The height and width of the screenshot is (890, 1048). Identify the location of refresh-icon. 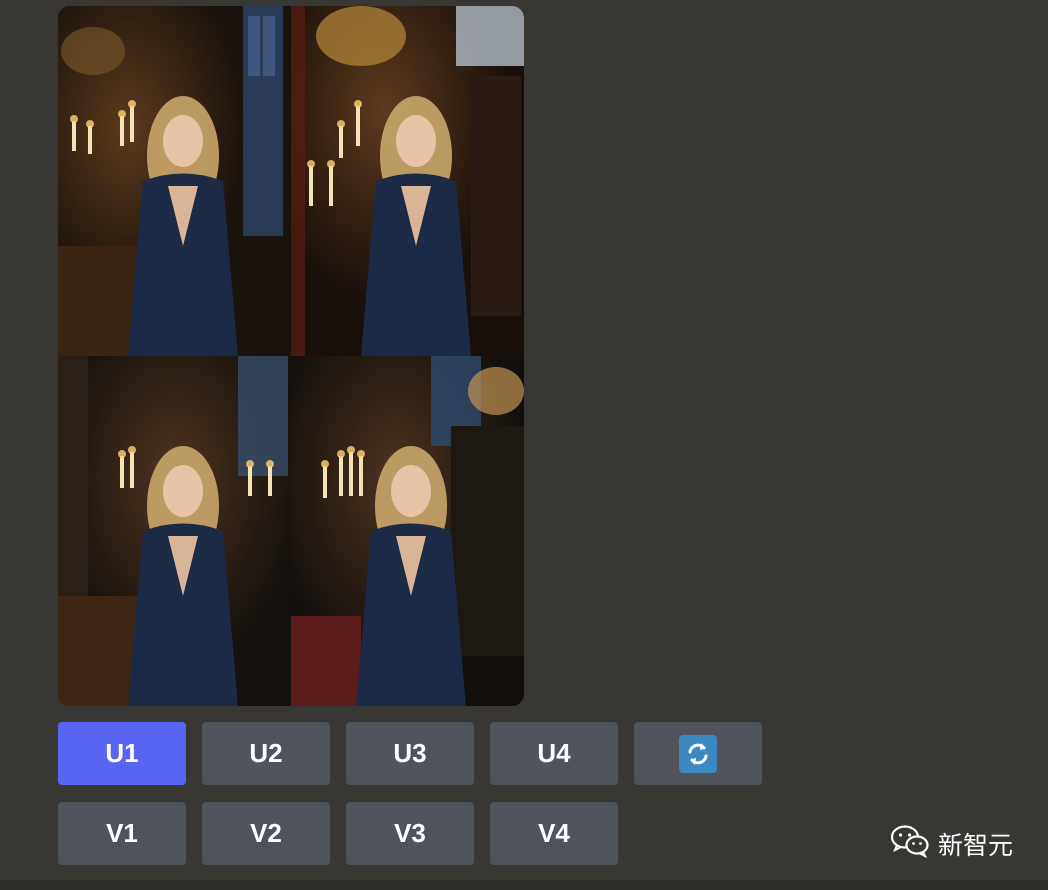
(698, 753).